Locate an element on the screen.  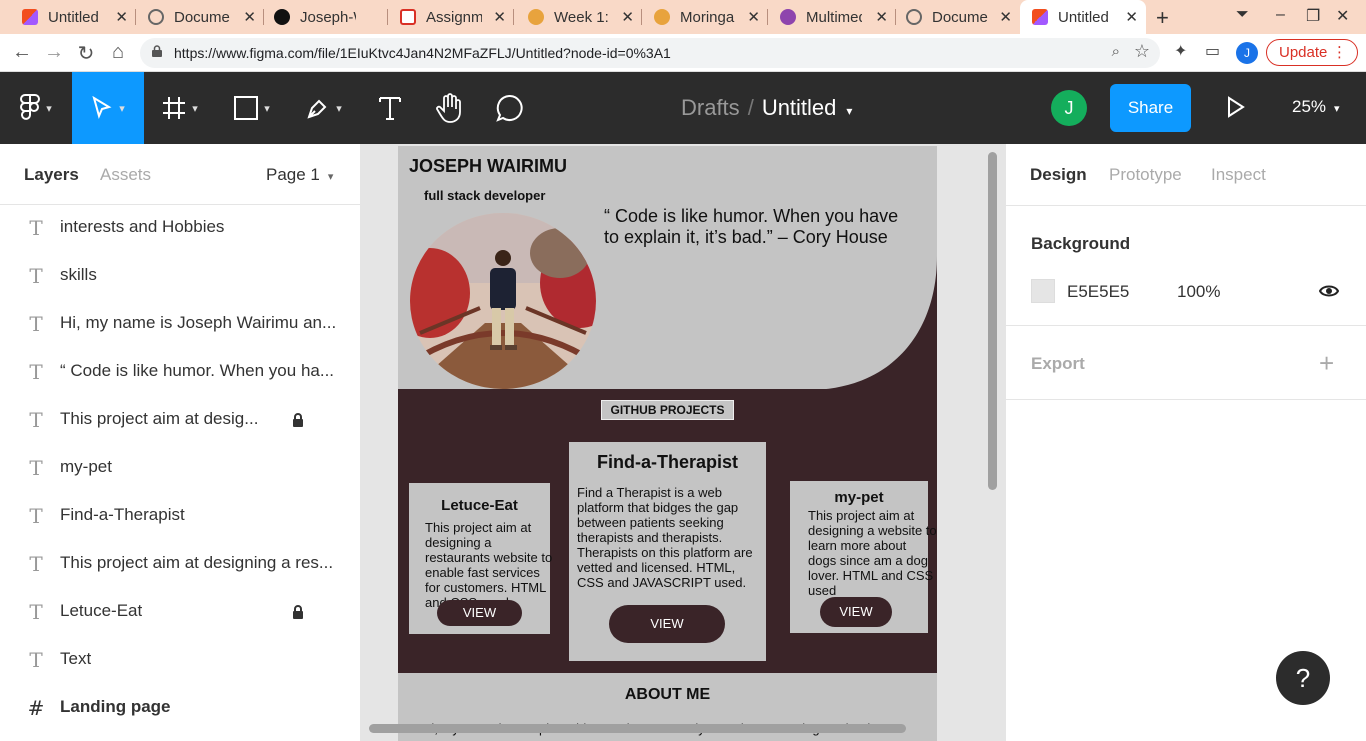
frame-tool: ▾ is located at coordinates (180, 108).